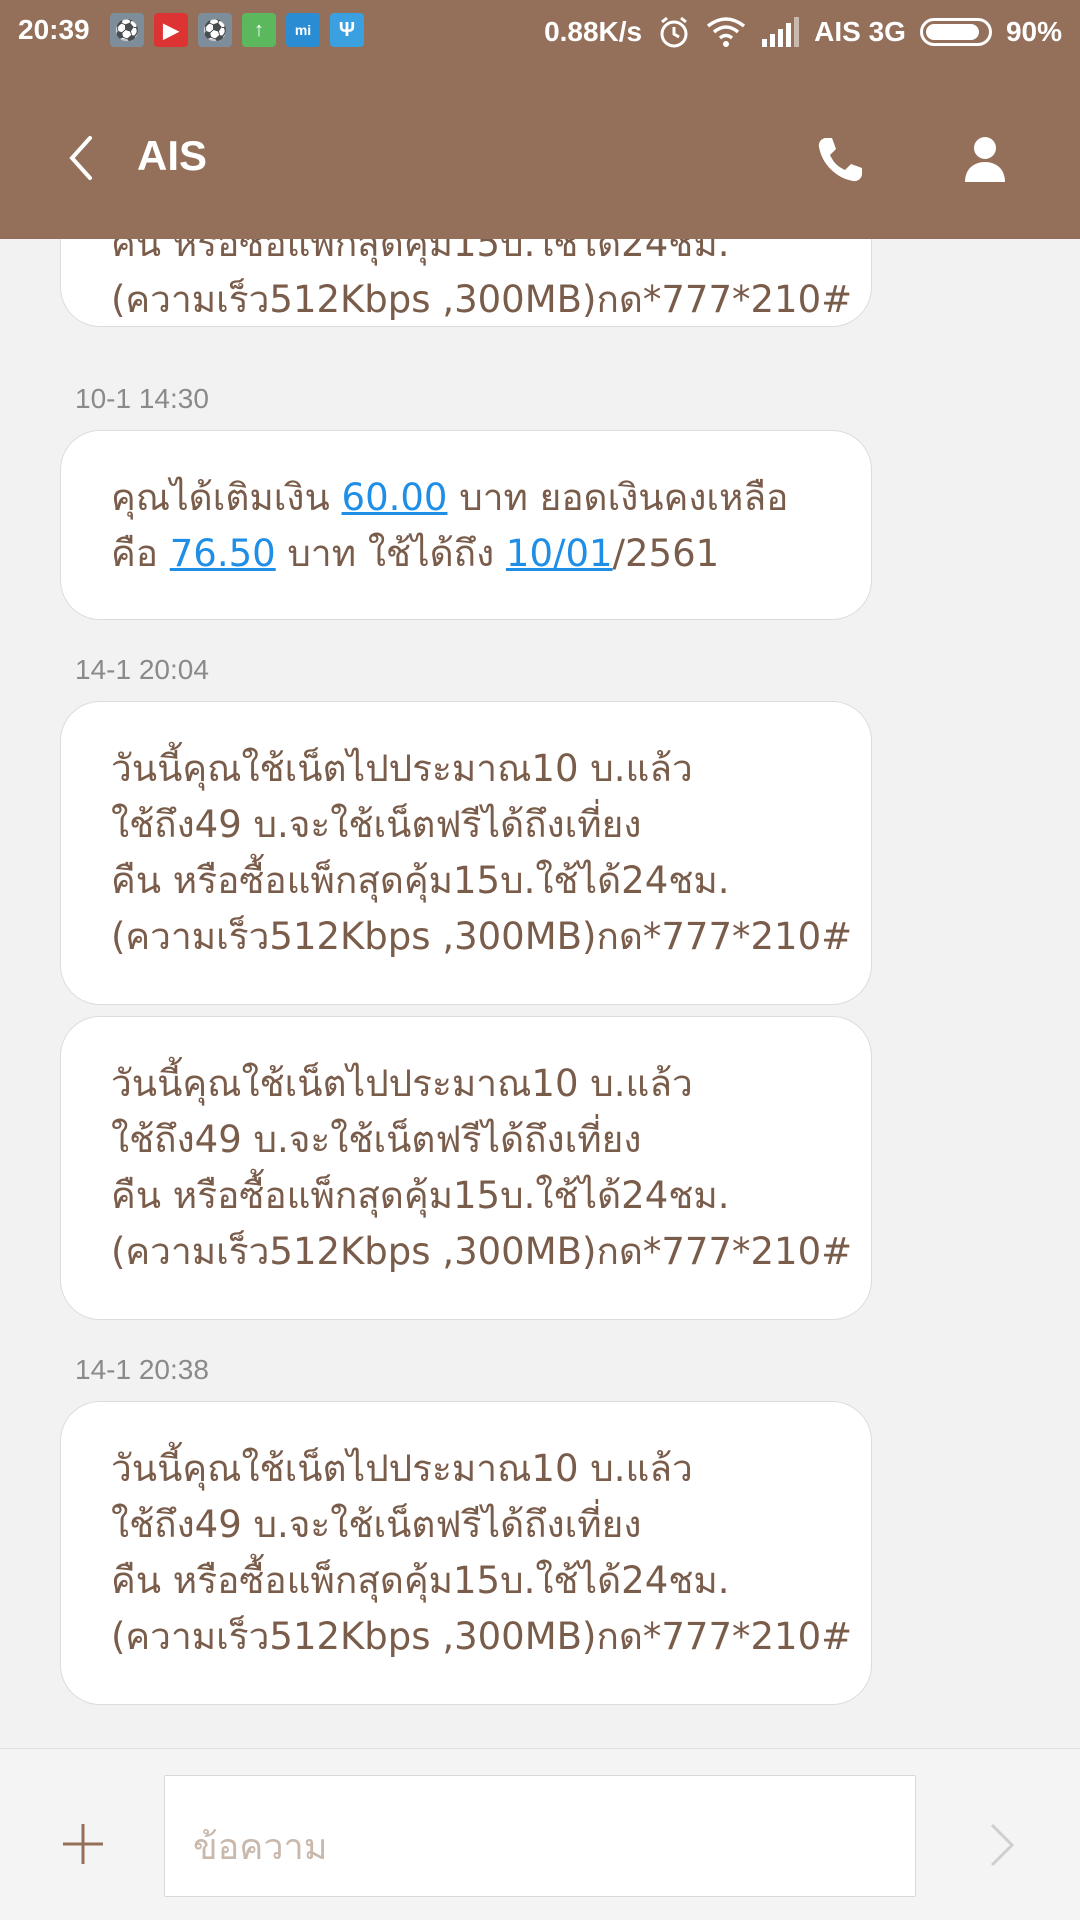 This screenshot has height=1920, width=1080. What do you see at coordinates (237, 30) in the screenshot?
I see `notification-icons: ⚽ ▶ ⚽ ↑ mi Ψ` at bounding box center [237, 30].